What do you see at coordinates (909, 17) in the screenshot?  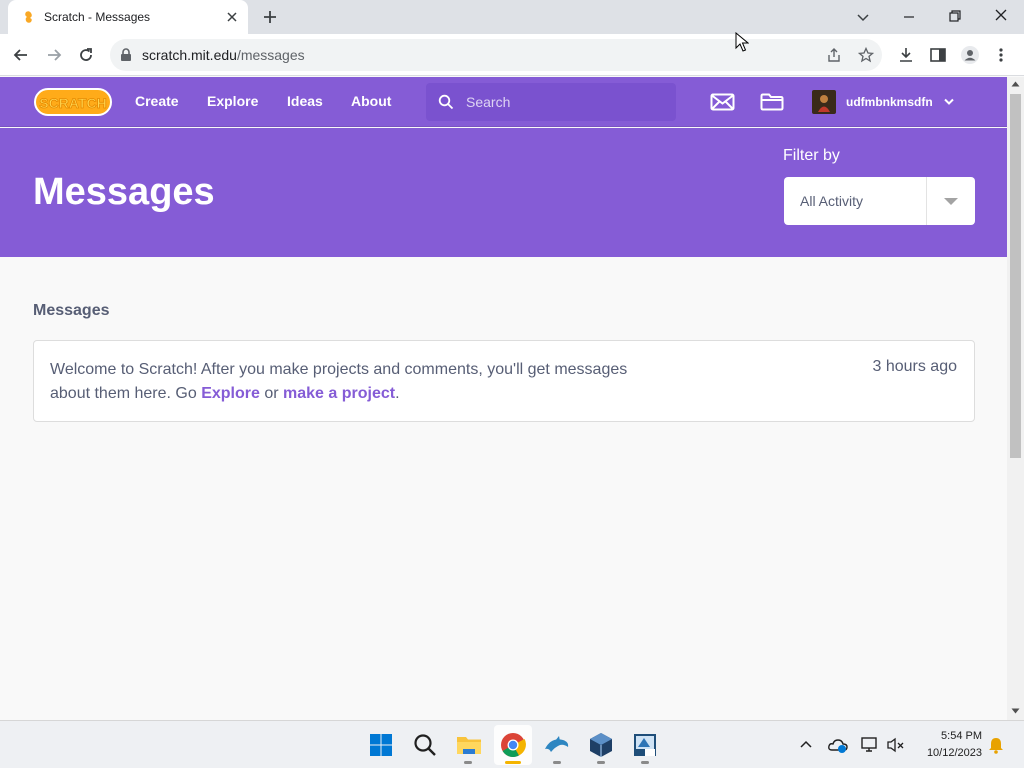 I see `minimize-icon` at bounding box center [909, 17].